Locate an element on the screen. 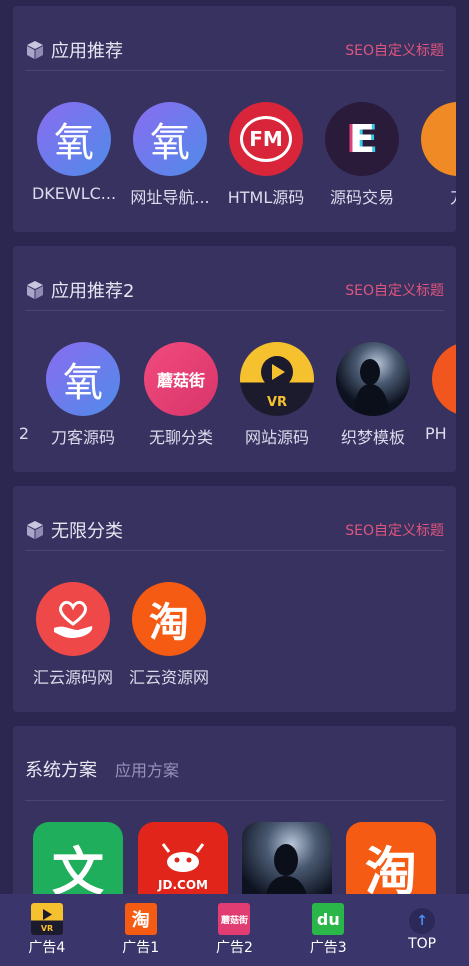 The height and width of the screenshot is (966, 469). app-label: 刀客源码 is located at coordinates (82, 437).